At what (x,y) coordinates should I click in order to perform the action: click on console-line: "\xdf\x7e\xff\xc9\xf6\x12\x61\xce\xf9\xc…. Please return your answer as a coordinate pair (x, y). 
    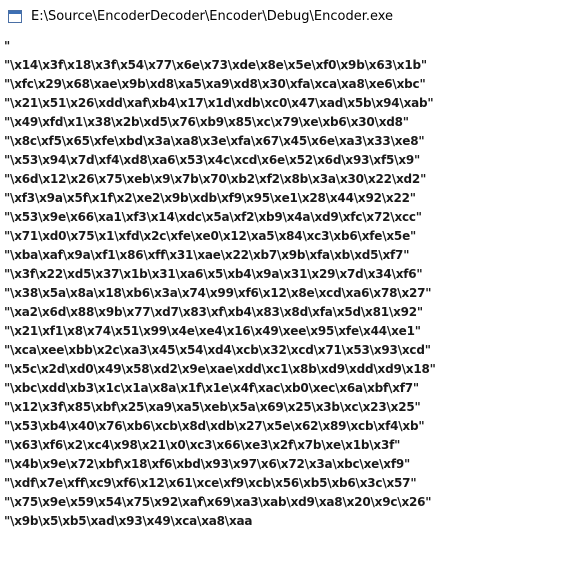
    Looking at the image, I should click on (210, 483).